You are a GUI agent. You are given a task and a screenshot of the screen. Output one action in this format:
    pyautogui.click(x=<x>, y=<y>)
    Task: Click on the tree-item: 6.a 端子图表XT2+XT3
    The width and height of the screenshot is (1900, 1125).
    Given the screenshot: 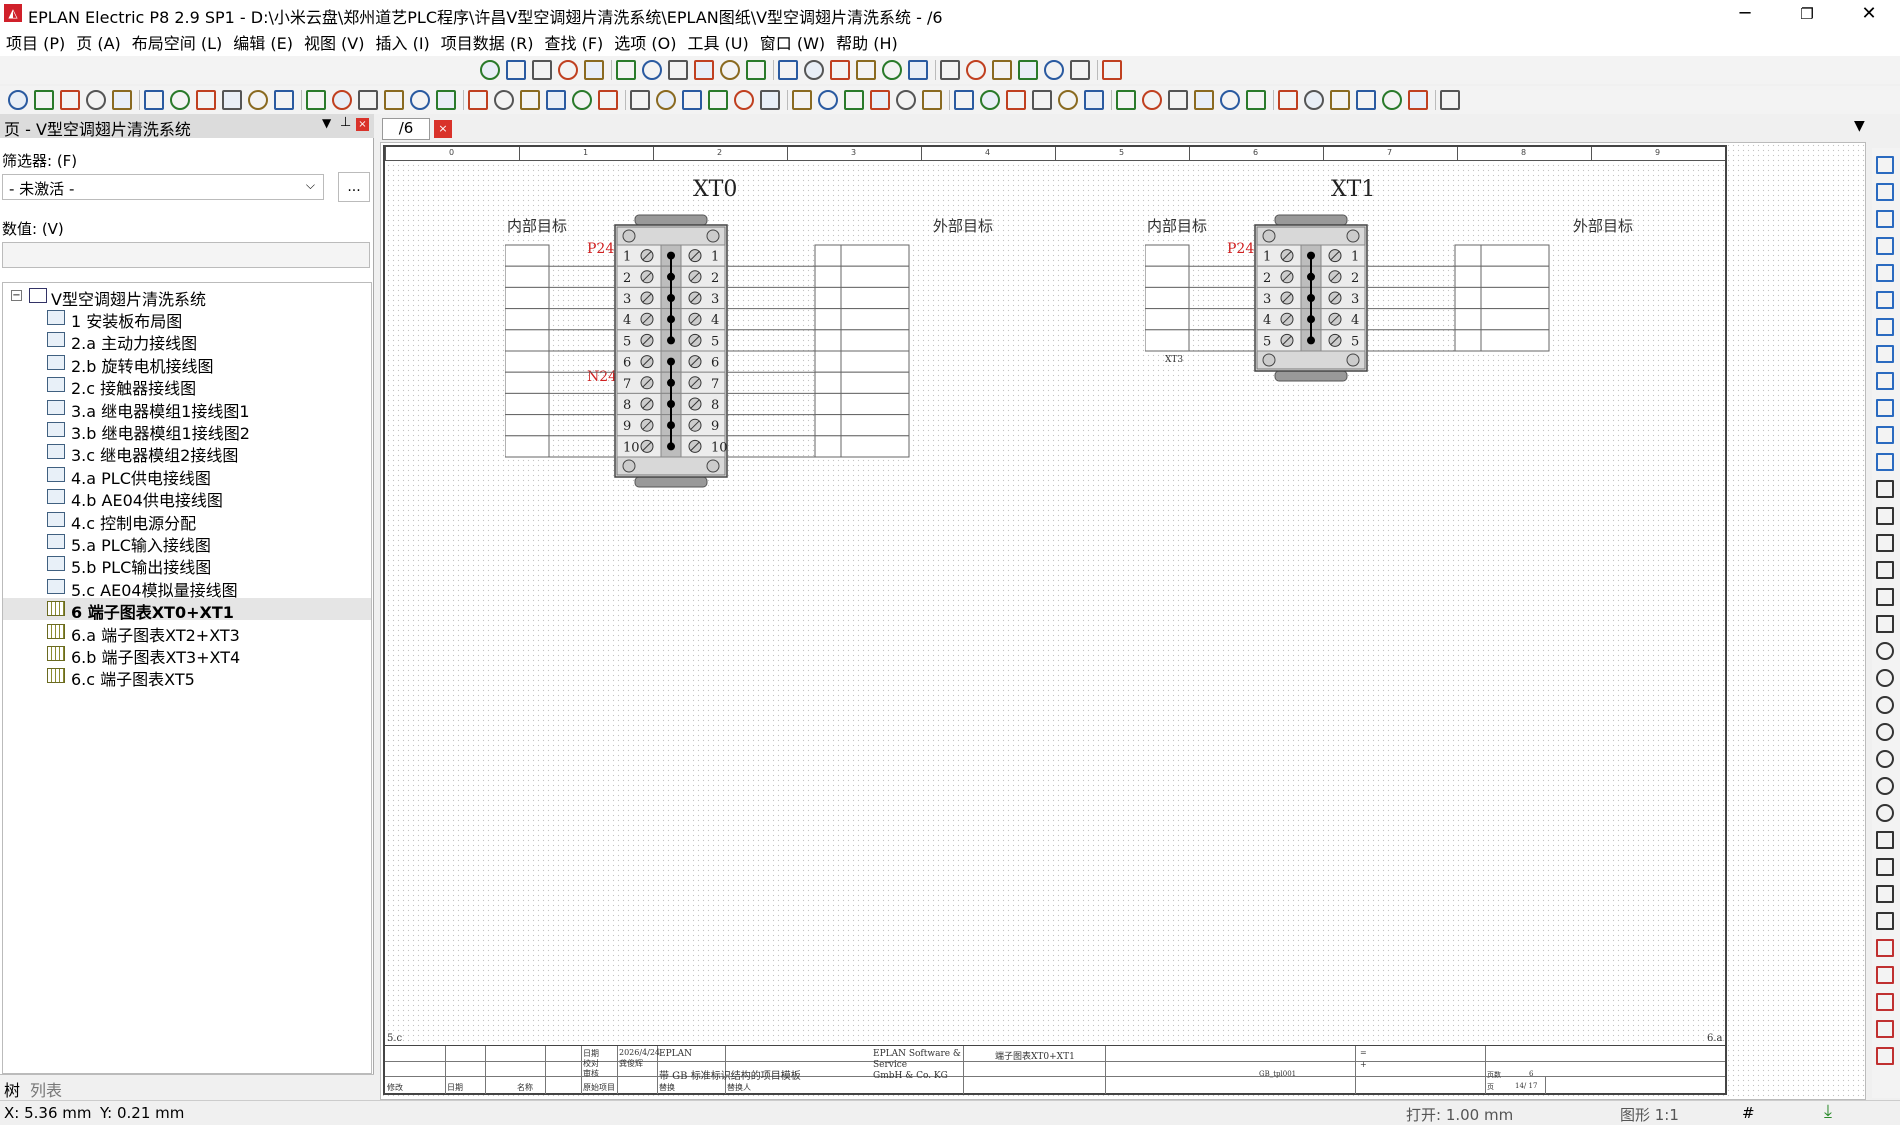 What is the action you would take?
    pyautogui.click(x=187, y=633)
    